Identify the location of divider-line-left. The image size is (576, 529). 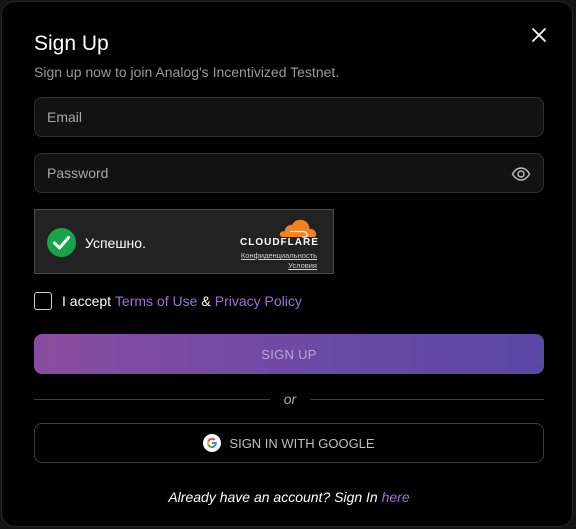
(152, 399).